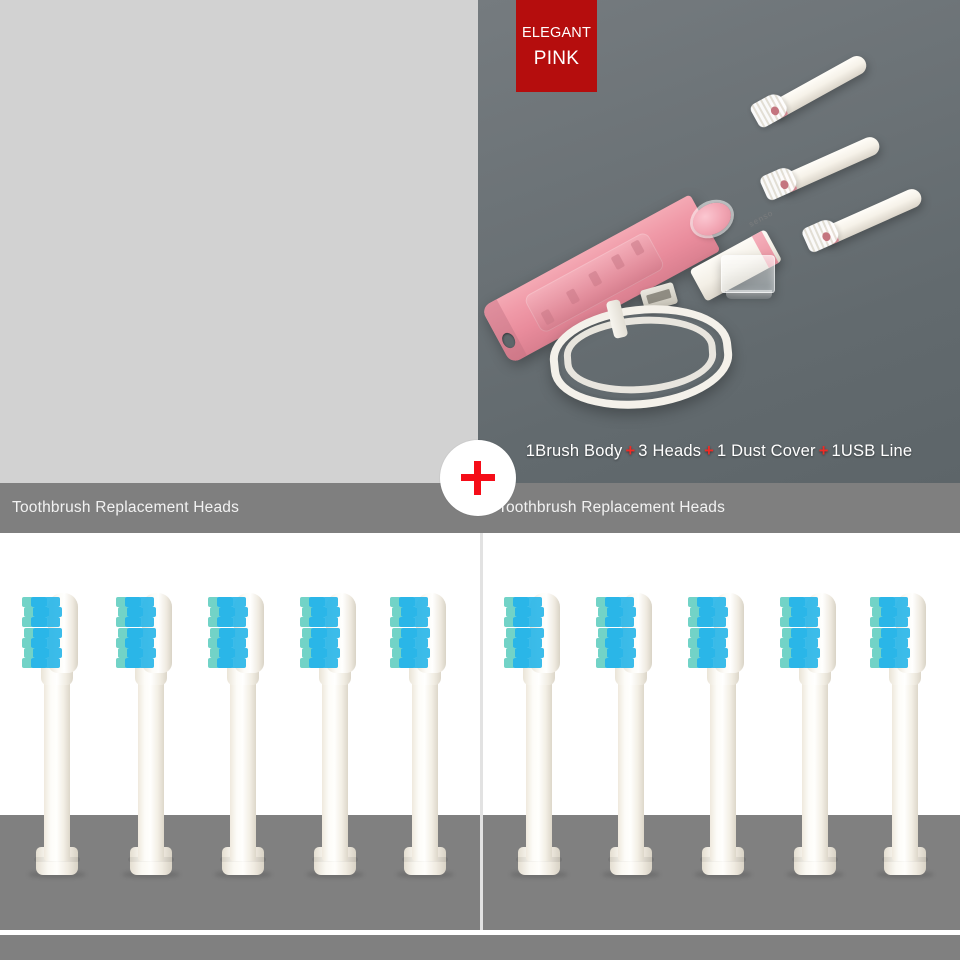 Image resolution: width=960 pixels, height=960 pixels. What do you see at coordinates (126, 507) in the screenshot?
I see `label-bar-left-text: Toothbrush Replacement Heads` at bounding box center [126, 507].